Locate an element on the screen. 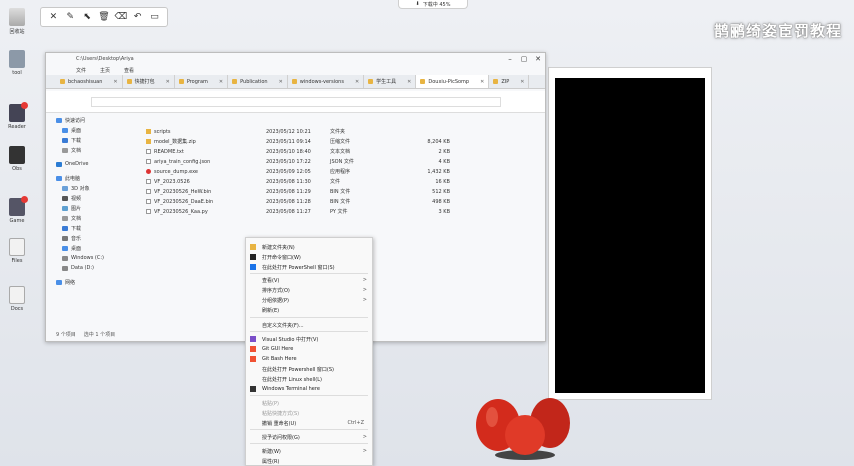  nav-this-pc: 此电脑 is located at coordinates (68, 178).